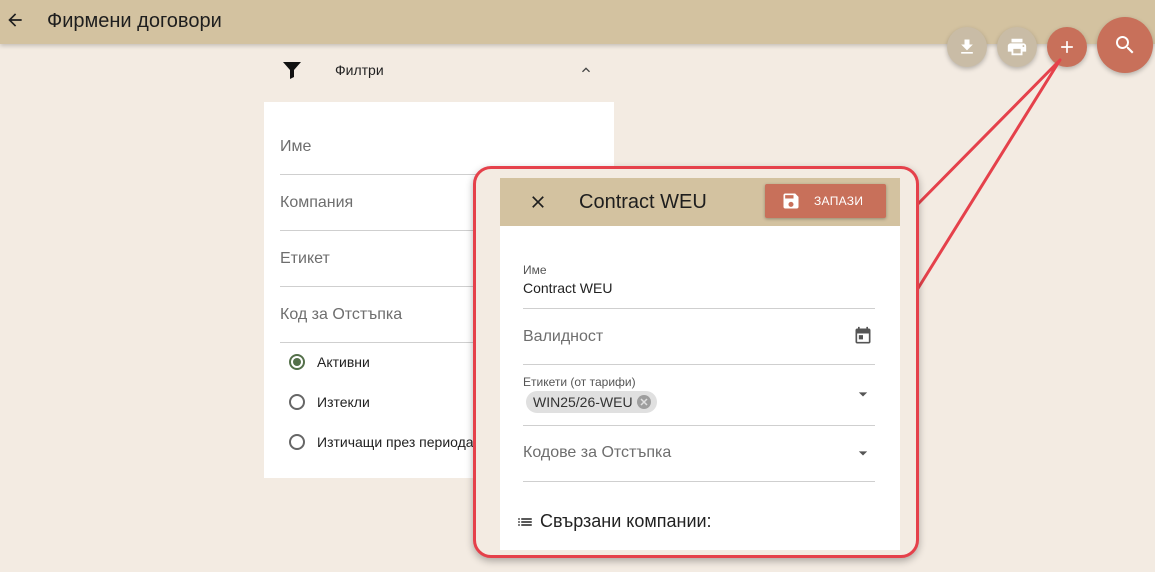  I want to click on contract-name-label: Име, so click(535, 270).